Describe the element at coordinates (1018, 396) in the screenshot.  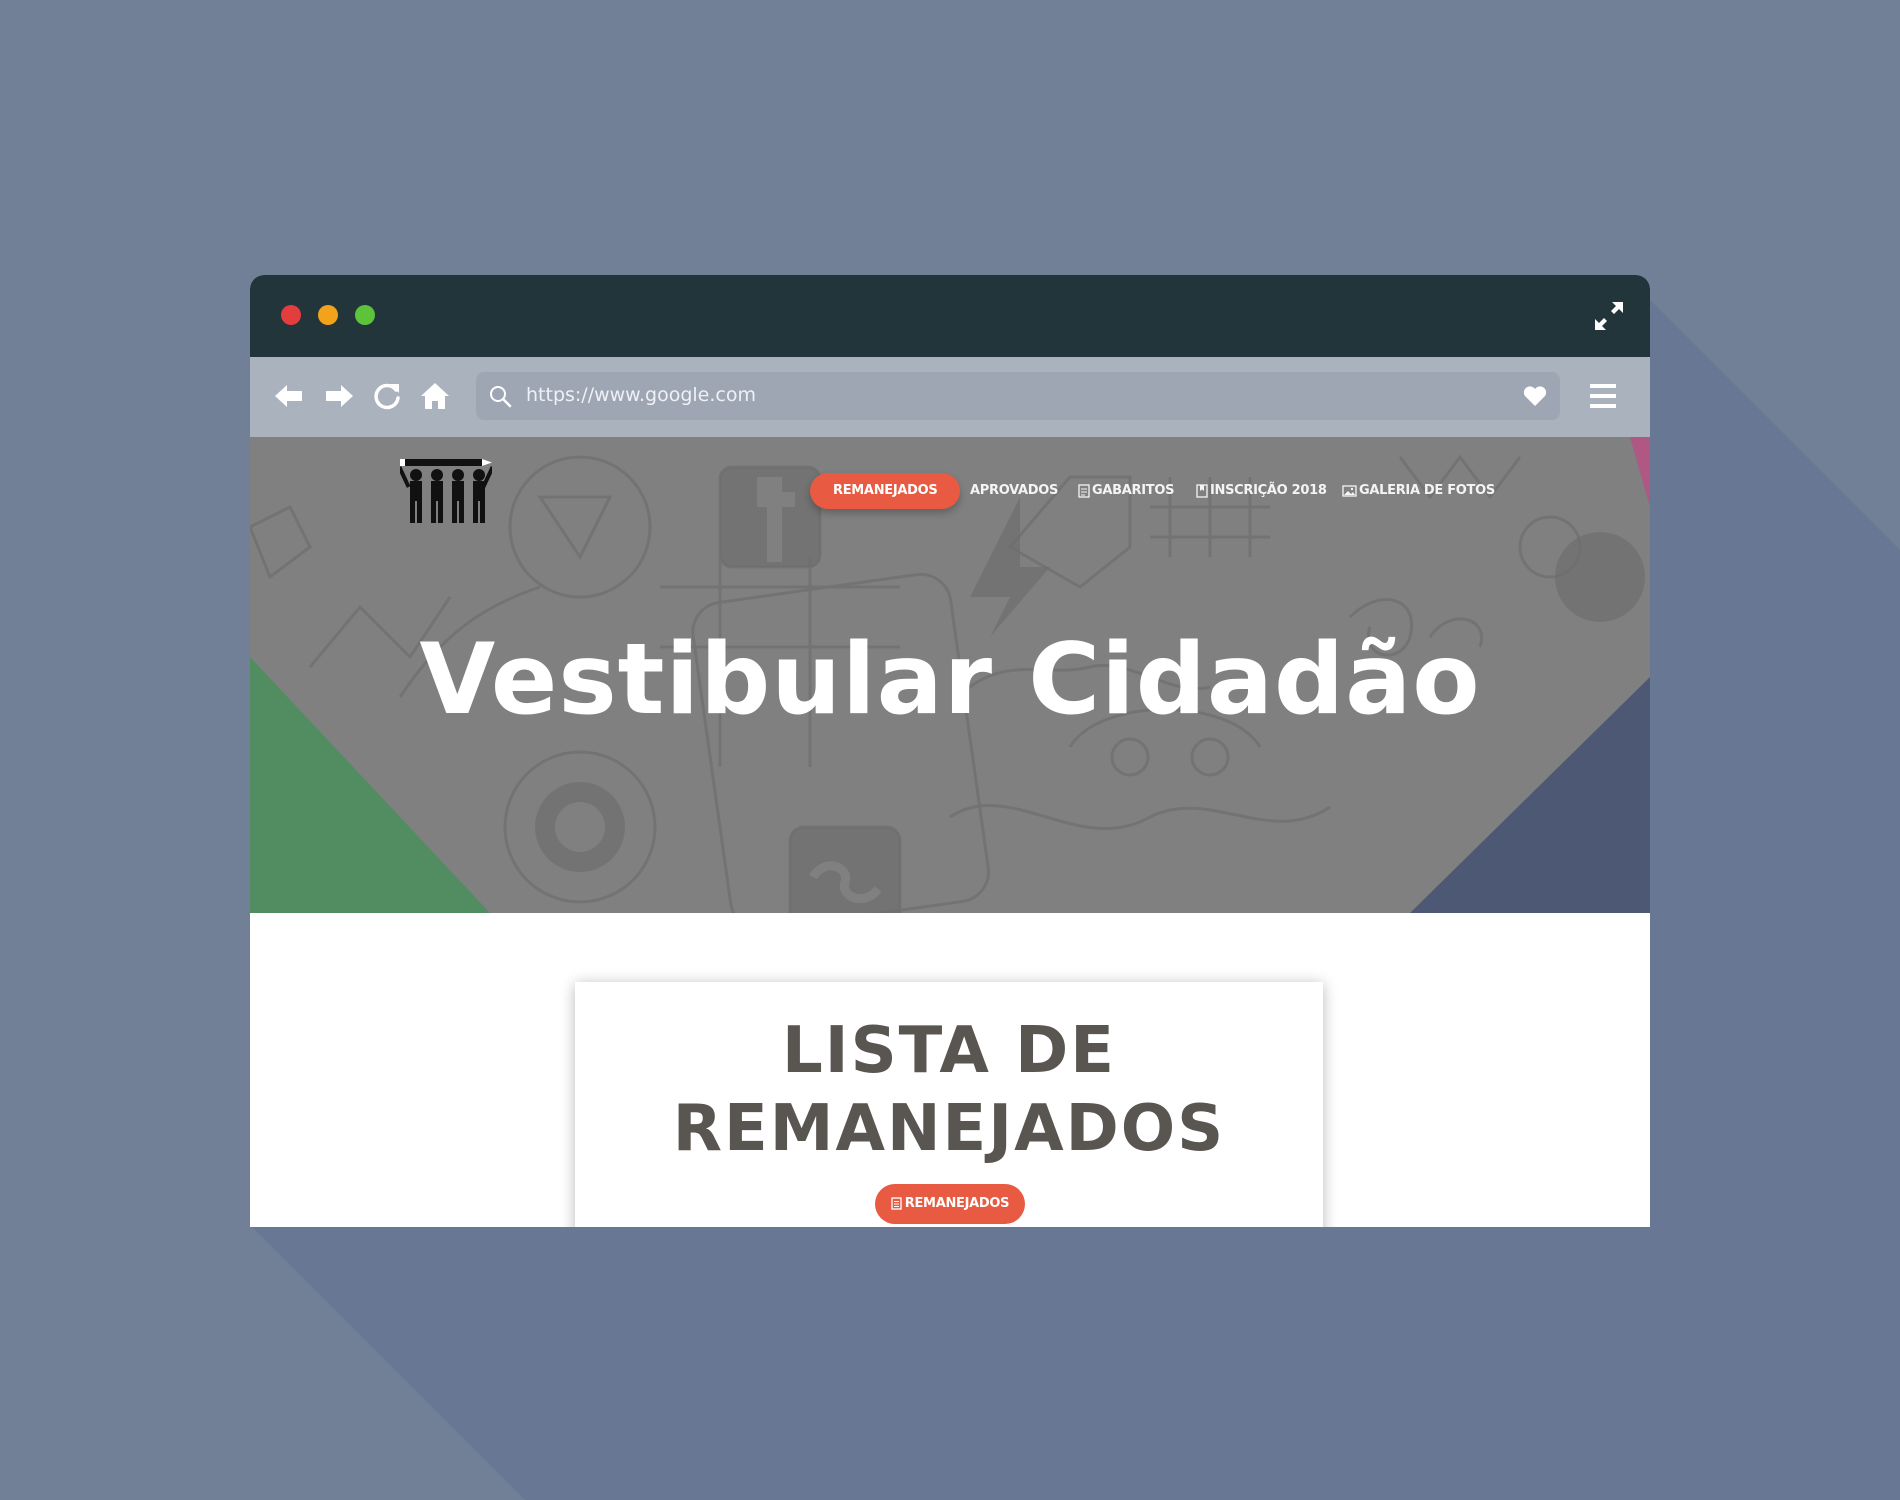
I see `address-bar: https://www.google.com` at that location.